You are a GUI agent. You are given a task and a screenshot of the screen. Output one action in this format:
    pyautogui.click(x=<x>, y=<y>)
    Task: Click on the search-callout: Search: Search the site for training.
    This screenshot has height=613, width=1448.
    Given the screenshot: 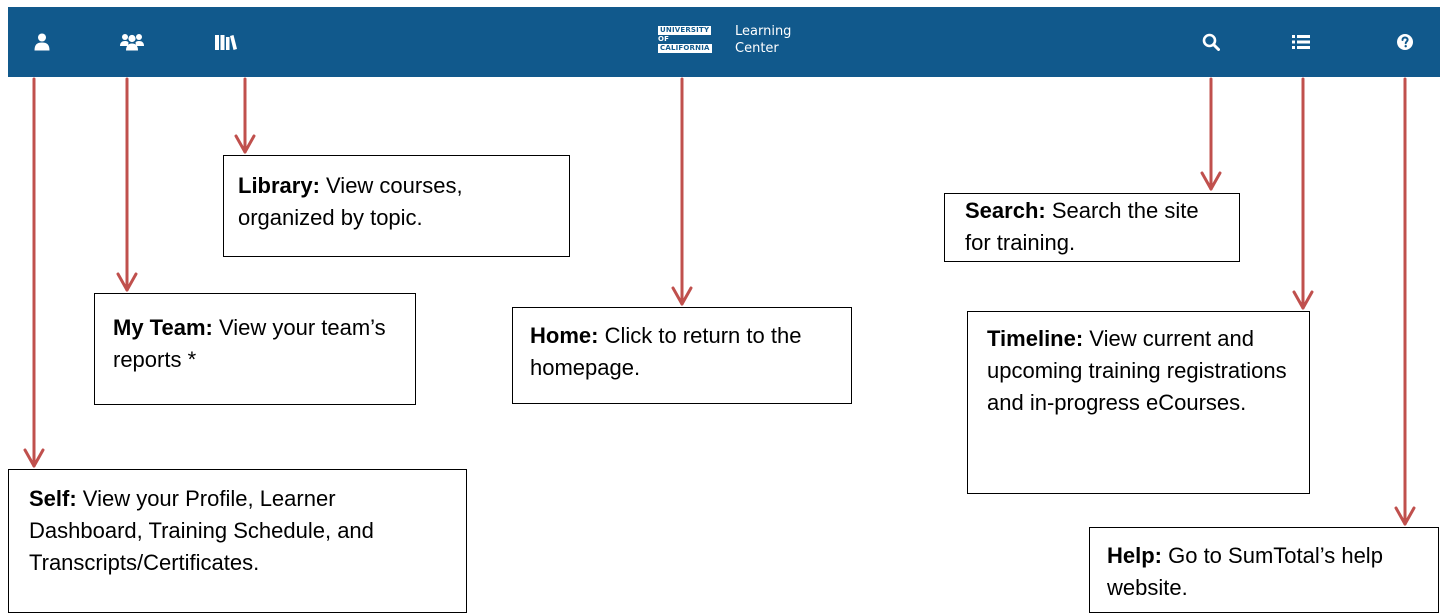 What is the action you would take?
    pyautogui.click(x=1092, y=227)
    